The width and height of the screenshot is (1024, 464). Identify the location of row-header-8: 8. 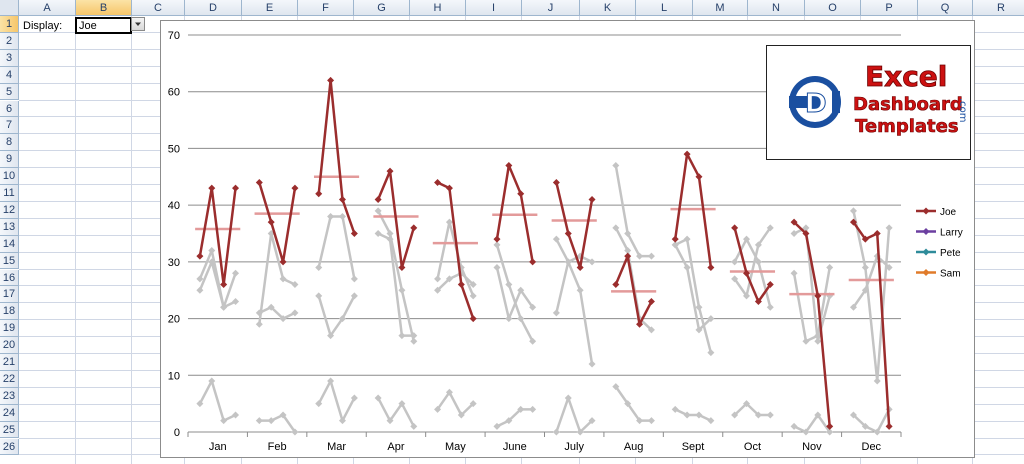
(9, 143).